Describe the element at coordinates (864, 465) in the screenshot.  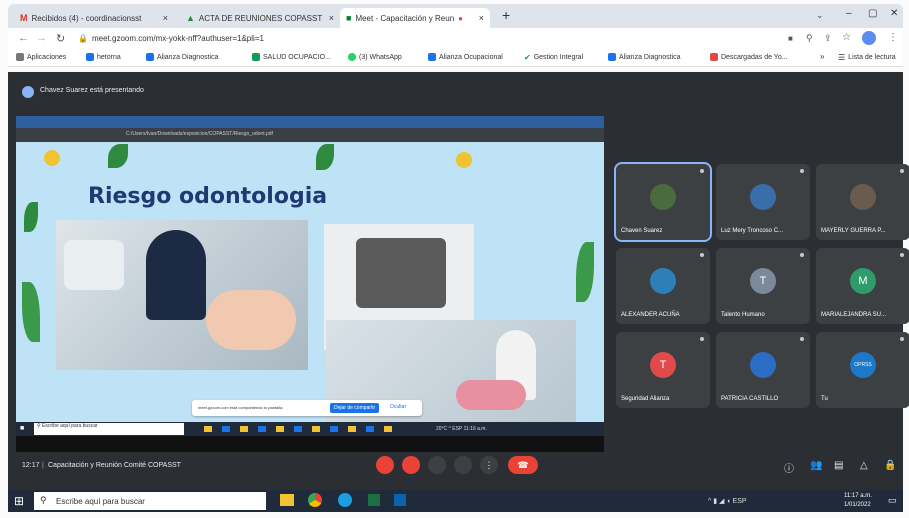
I see `activities-icon: △` at that location.